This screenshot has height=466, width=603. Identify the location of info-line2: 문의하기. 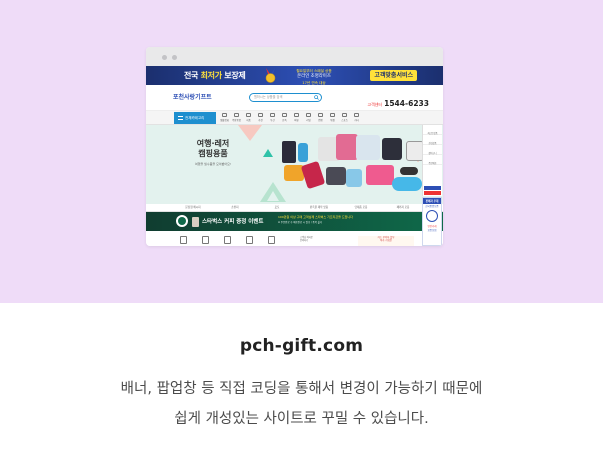
(304, 240).